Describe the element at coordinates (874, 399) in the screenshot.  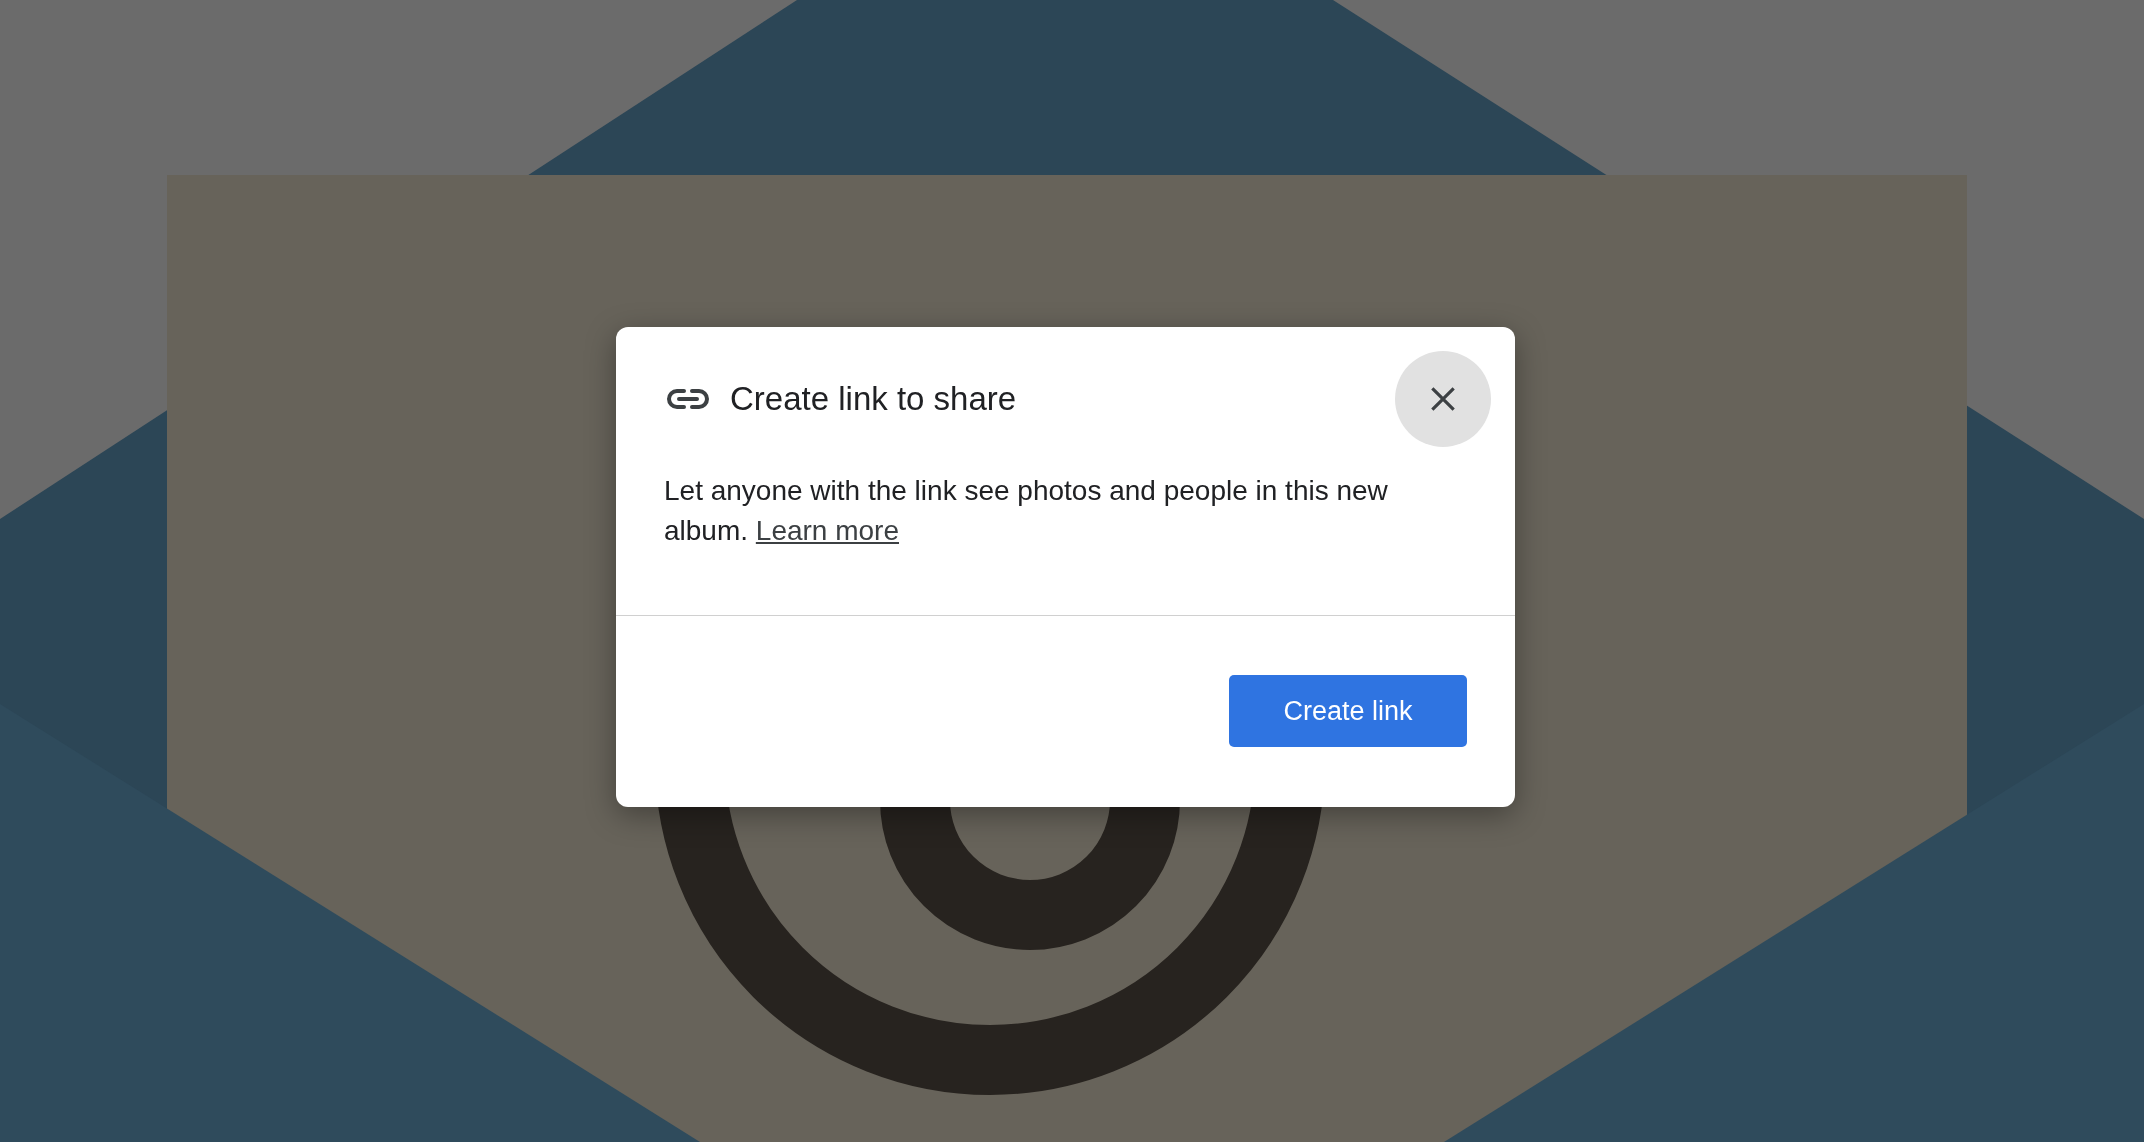
I see `dialog-title: Create link to share` at that location.